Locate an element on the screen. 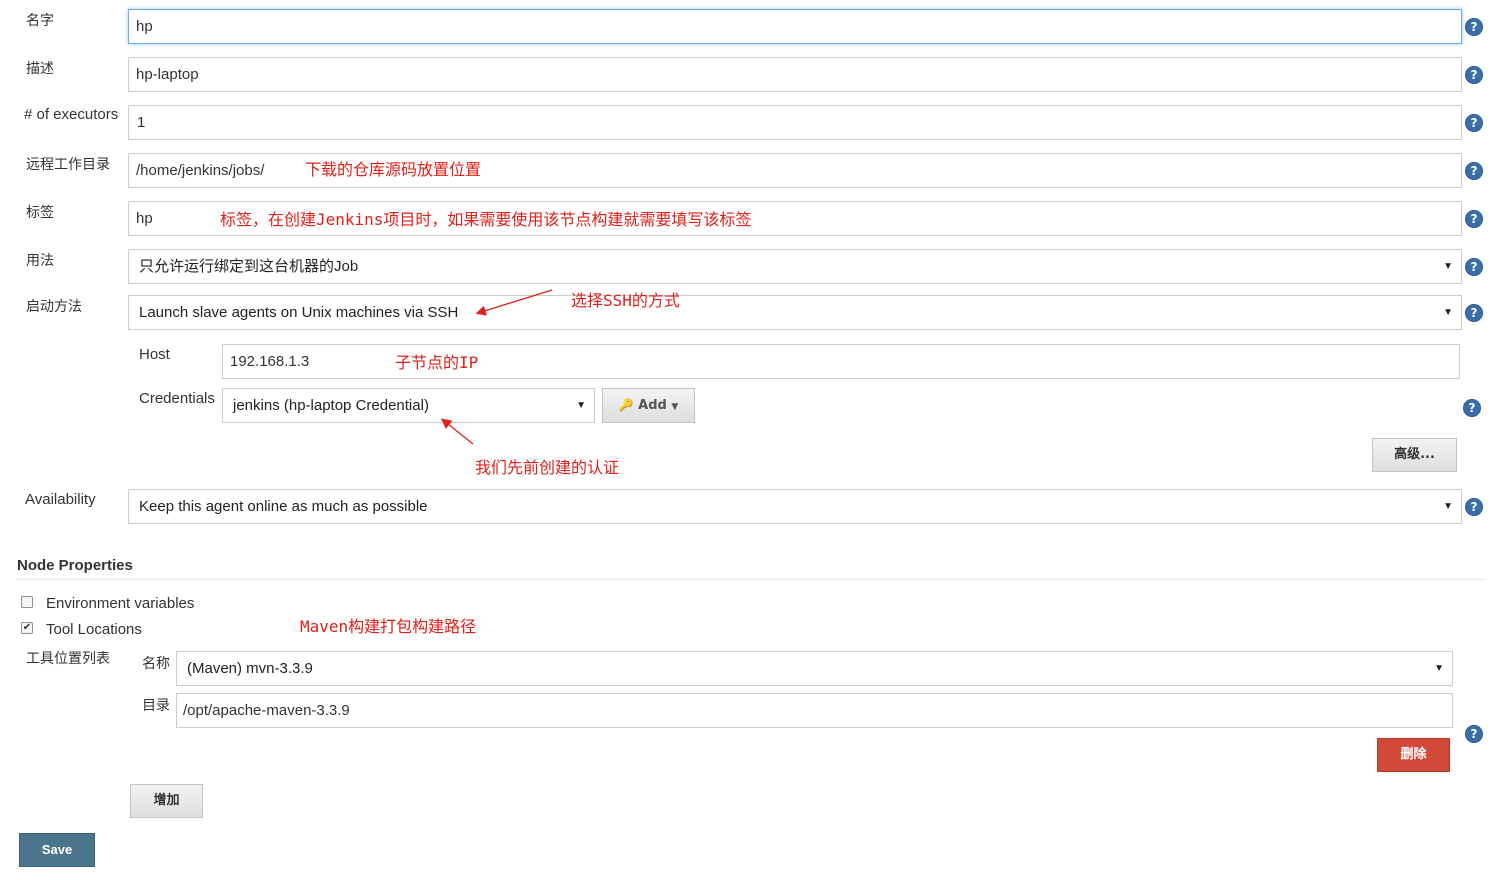 The height and width of the screenshot is (880, 1494). tool-locations-label: Tool Locations is located at coordinates (94, 629).